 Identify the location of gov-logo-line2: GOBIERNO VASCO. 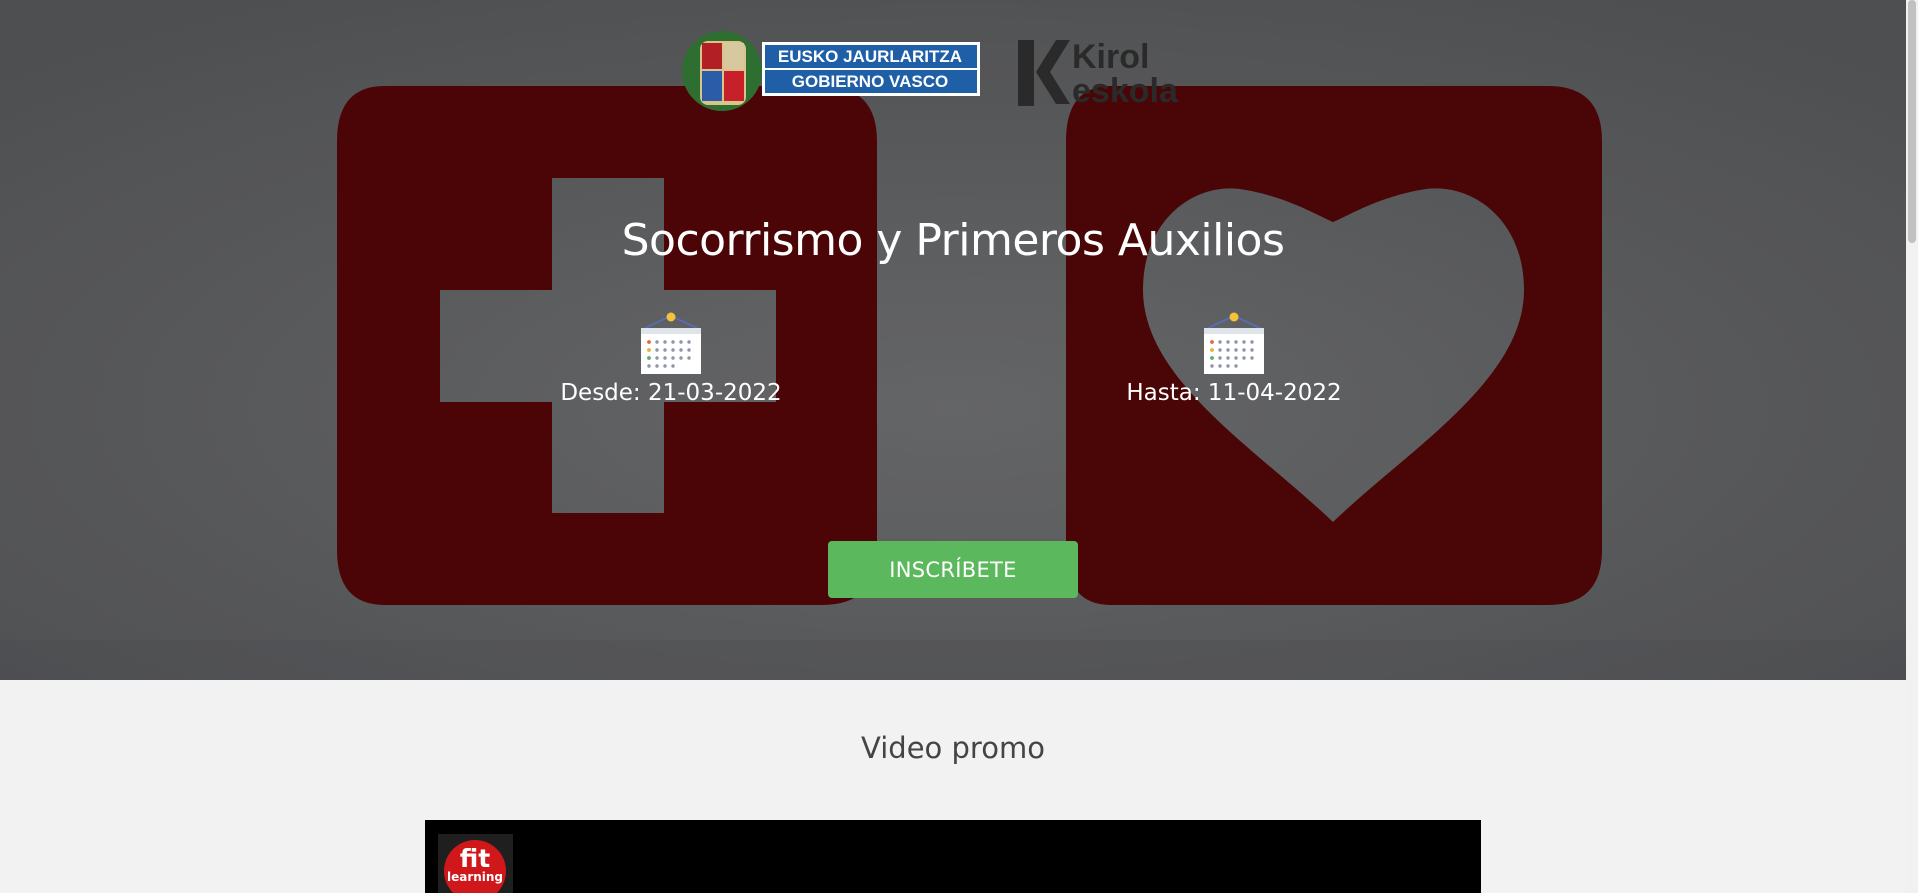
(870, 81).